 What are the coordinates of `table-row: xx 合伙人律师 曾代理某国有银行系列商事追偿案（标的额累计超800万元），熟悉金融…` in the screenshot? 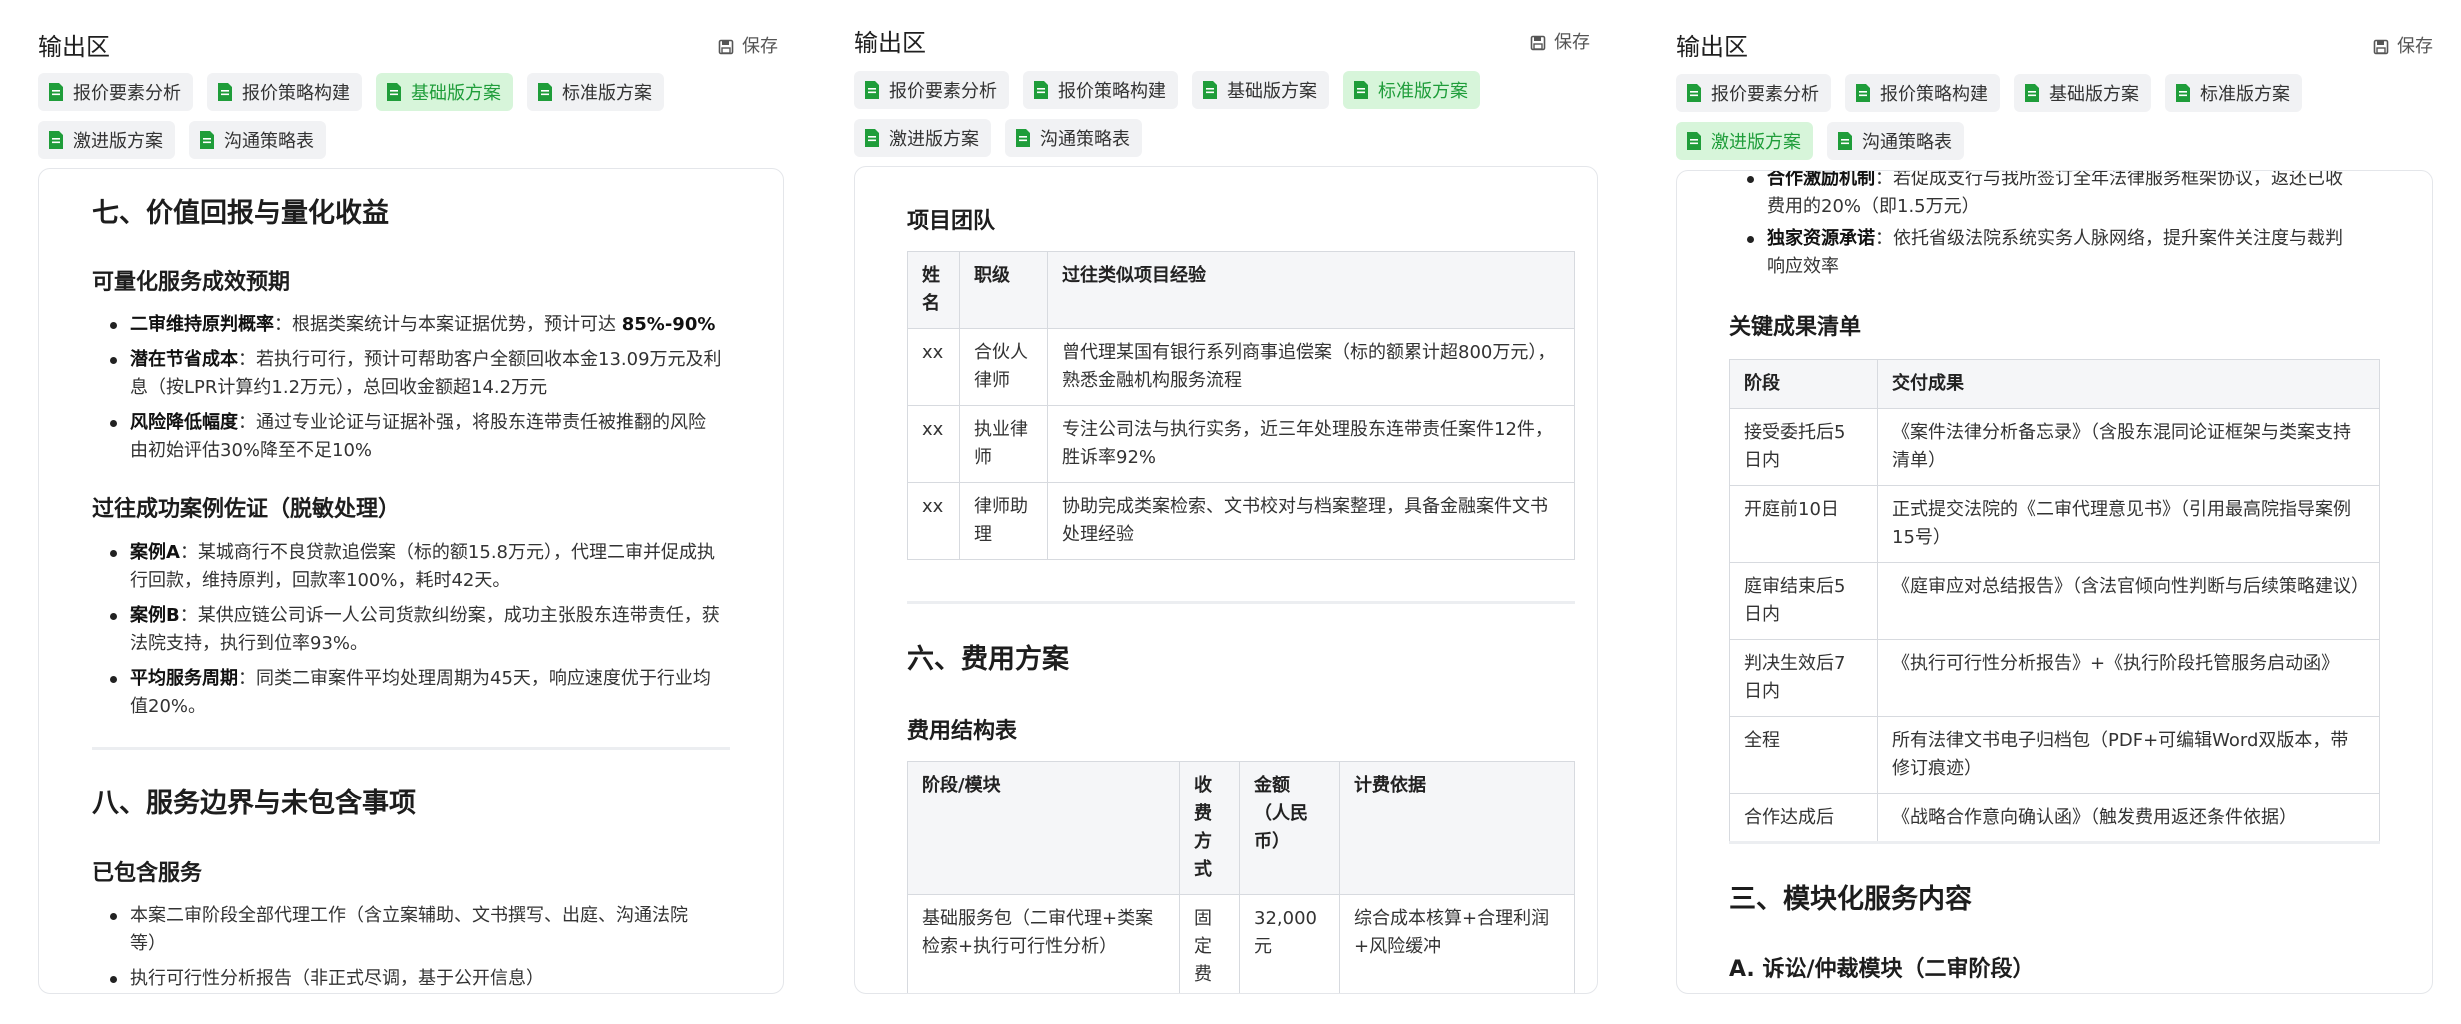 It's located at (1241, 367).